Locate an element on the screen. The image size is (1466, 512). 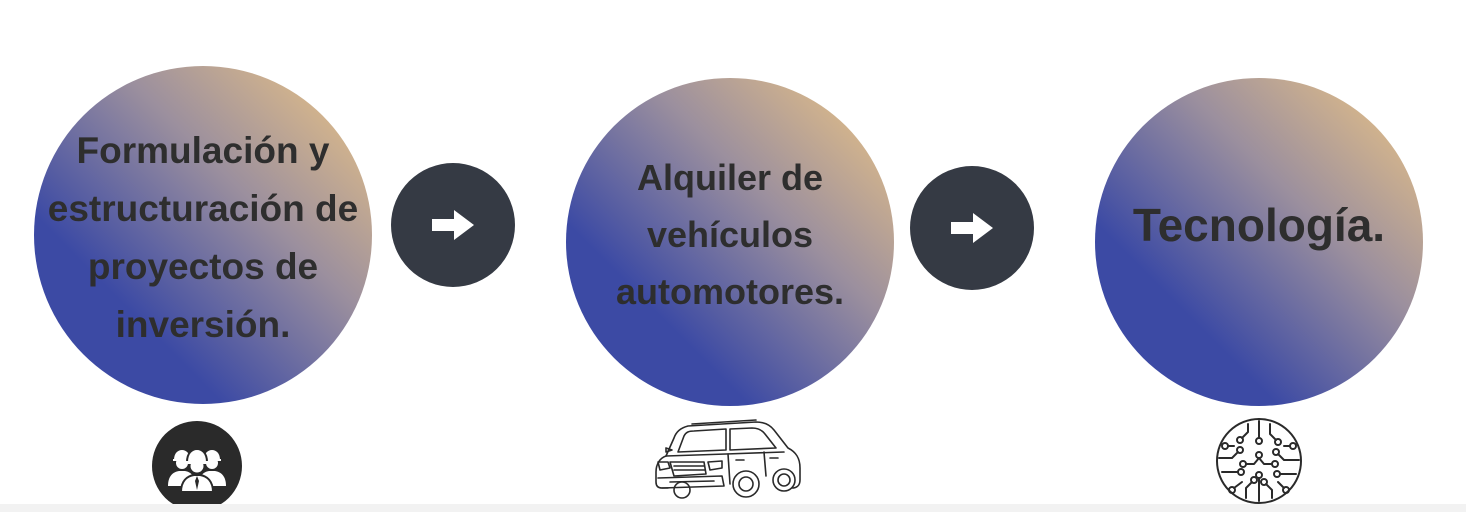
step-circle-alquiler: Alquiler de vehículos automotores. is located at coordinates (730, 242).